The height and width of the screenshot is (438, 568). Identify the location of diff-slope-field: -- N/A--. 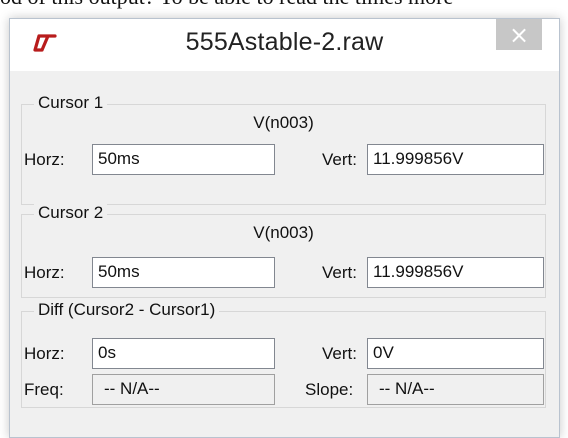
(455, 389).